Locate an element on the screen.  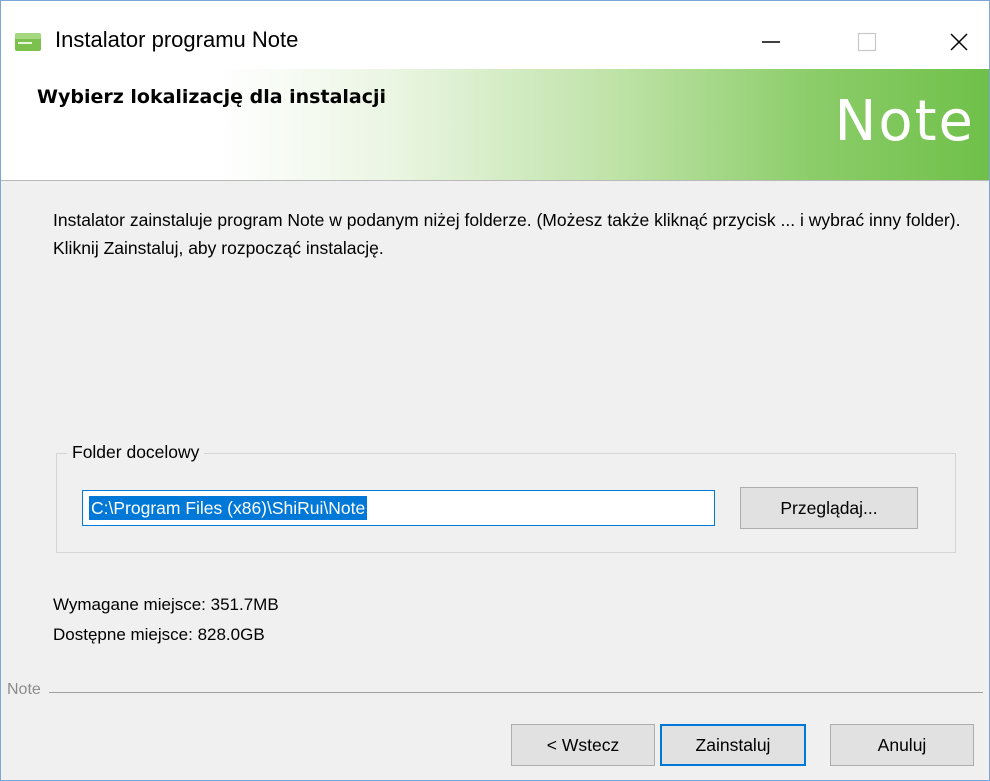
branding-divider is located at coordinates (495, 692).